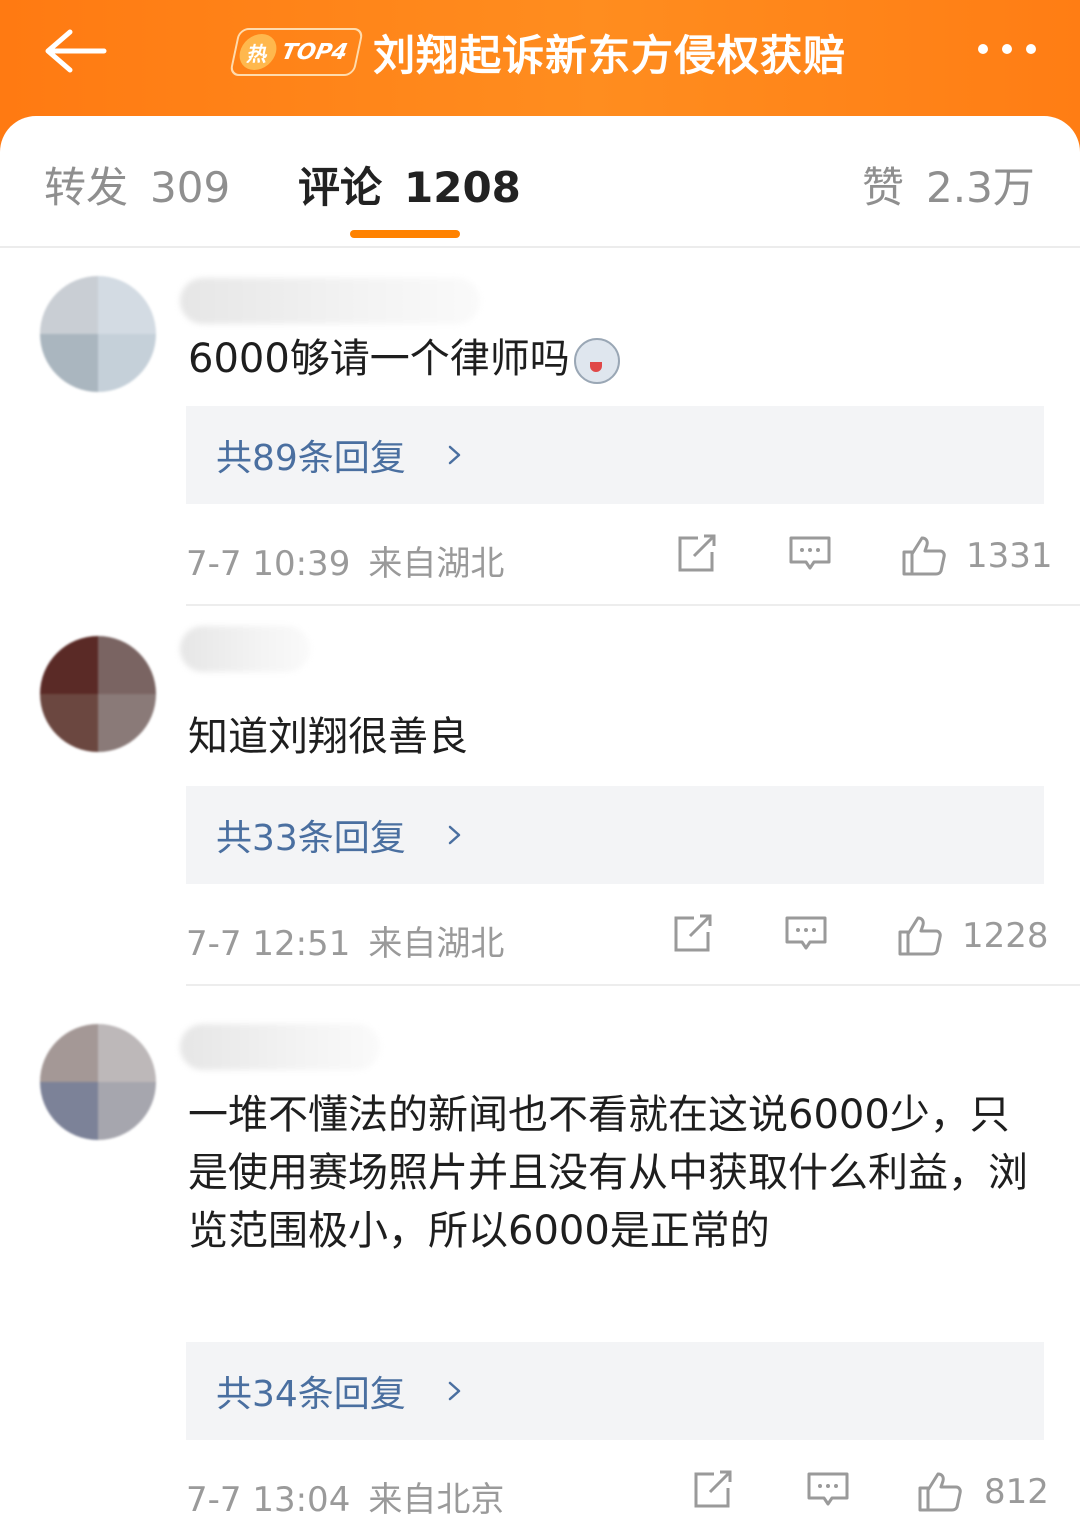  I want to click on hot-icon: 热, so click(258, 52).